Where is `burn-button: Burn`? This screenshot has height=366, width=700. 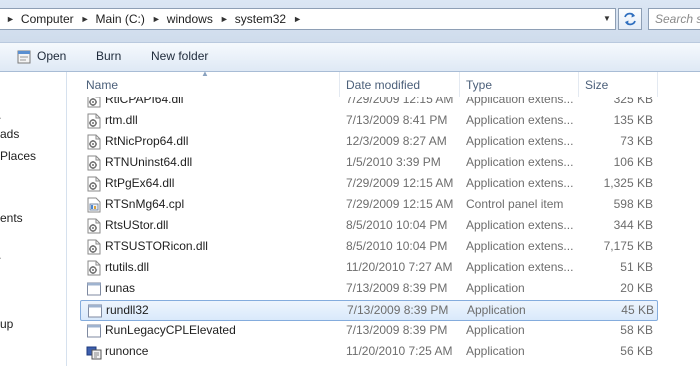
burn-button: Burn is located at coordinates (108, 56).